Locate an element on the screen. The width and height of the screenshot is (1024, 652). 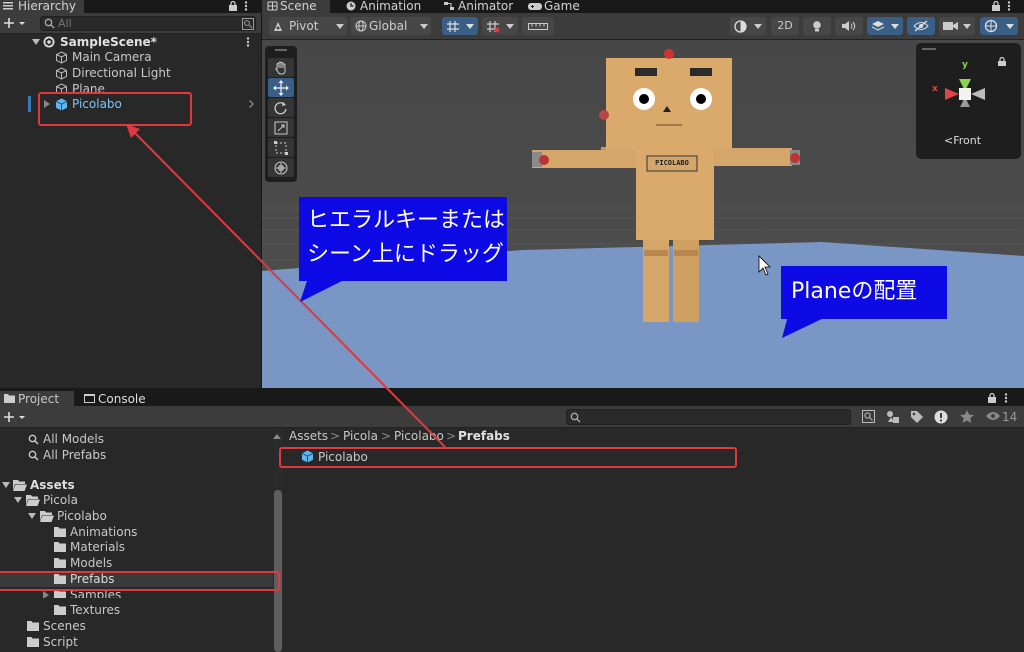
folder-label: Picolabo is located at coordinates (82, 516).